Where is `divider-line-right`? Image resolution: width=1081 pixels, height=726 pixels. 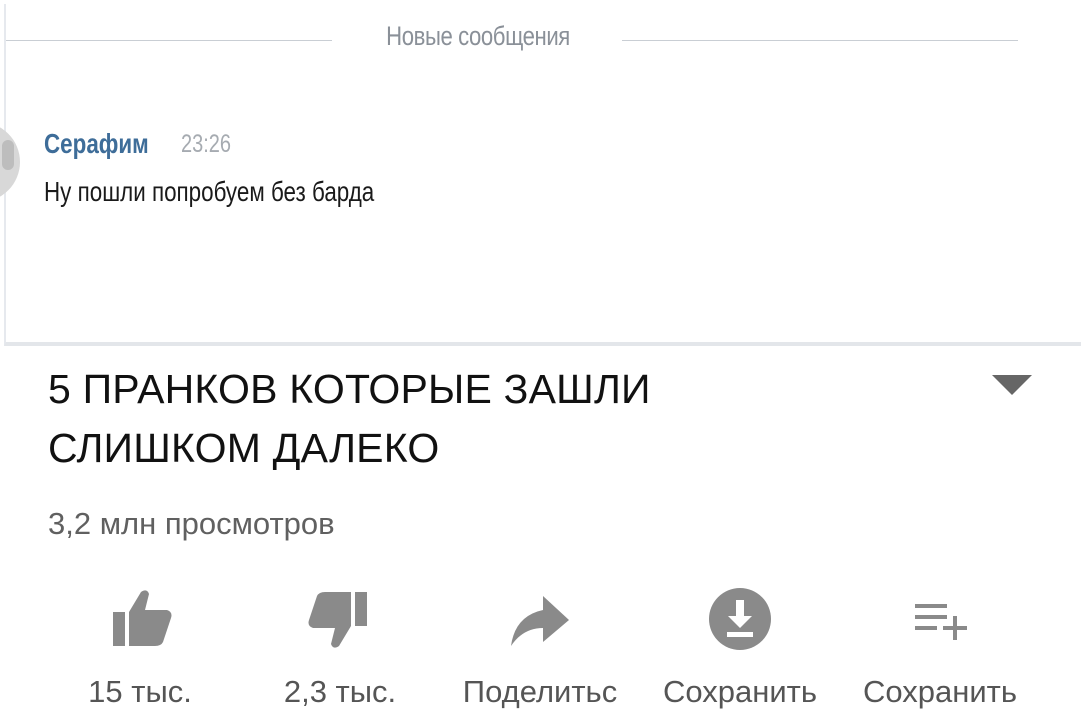 divider-line-right is located at coordinates (820, 40).